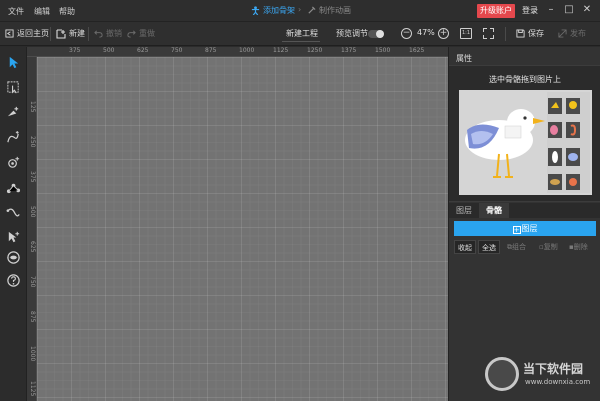  What do you see at coordinates (13, 187) in the screenshot?
I see `bone-chain-icon` at bounding box center [13, 187].